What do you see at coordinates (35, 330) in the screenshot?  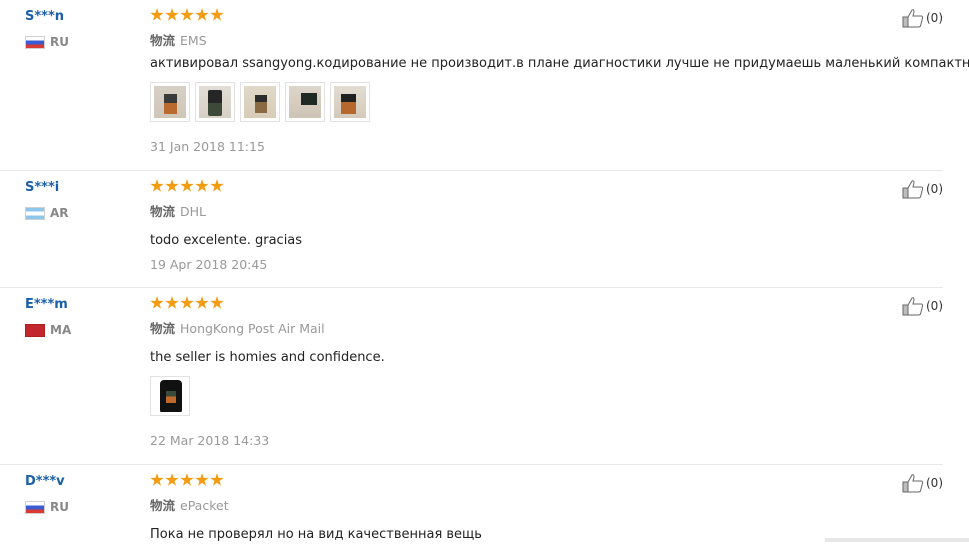 I see `flag-ma-icon` at bounding box center [35, 330].